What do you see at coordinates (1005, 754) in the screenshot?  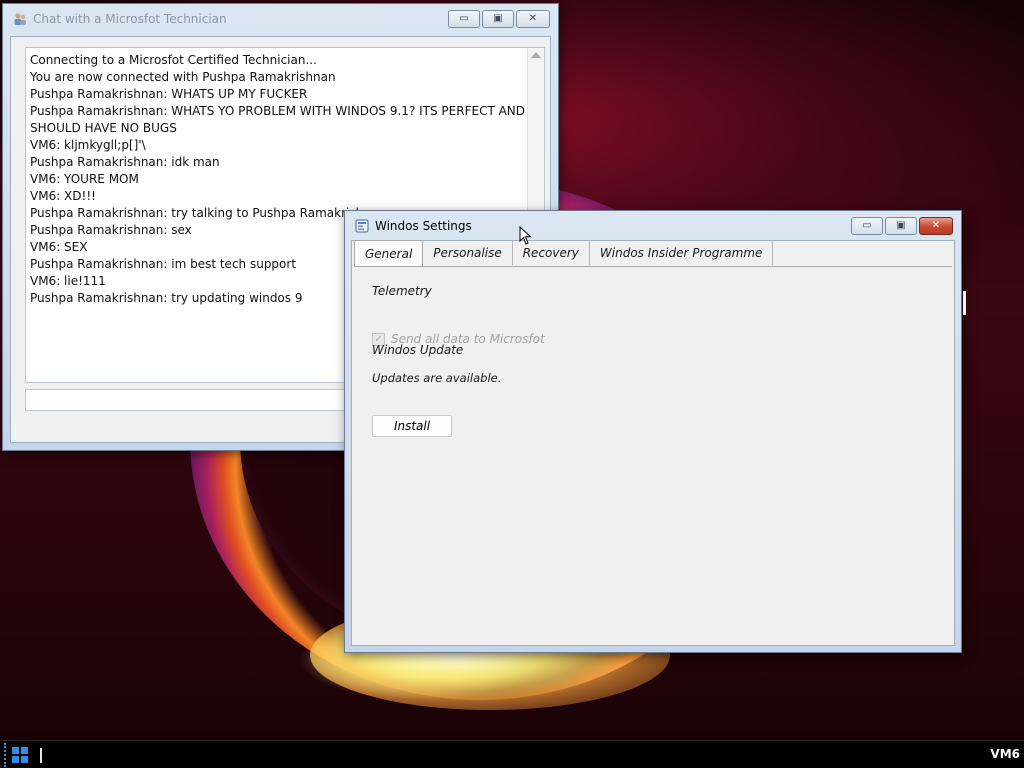 I see `taskbar-clock: VM6` at bounding box center [1005, 754].